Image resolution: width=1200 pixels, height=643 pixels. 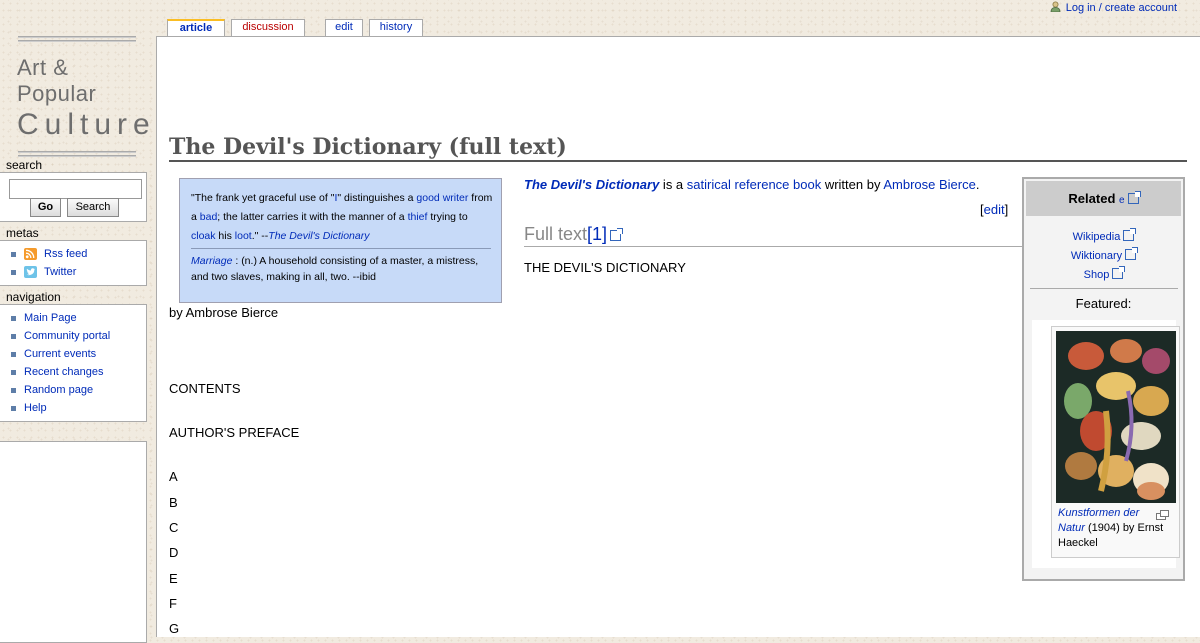 I want to click on sidebar-item-current-events: Current events, so click(x=73, y=354).